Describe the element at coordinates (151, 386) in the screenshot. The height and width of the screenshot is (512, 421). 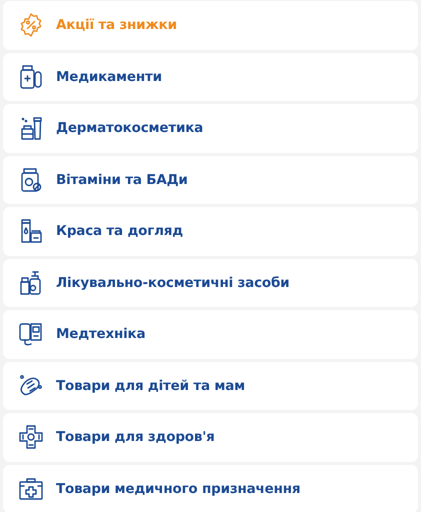
I see `category-label: Товари для дітей та мам` at that location.